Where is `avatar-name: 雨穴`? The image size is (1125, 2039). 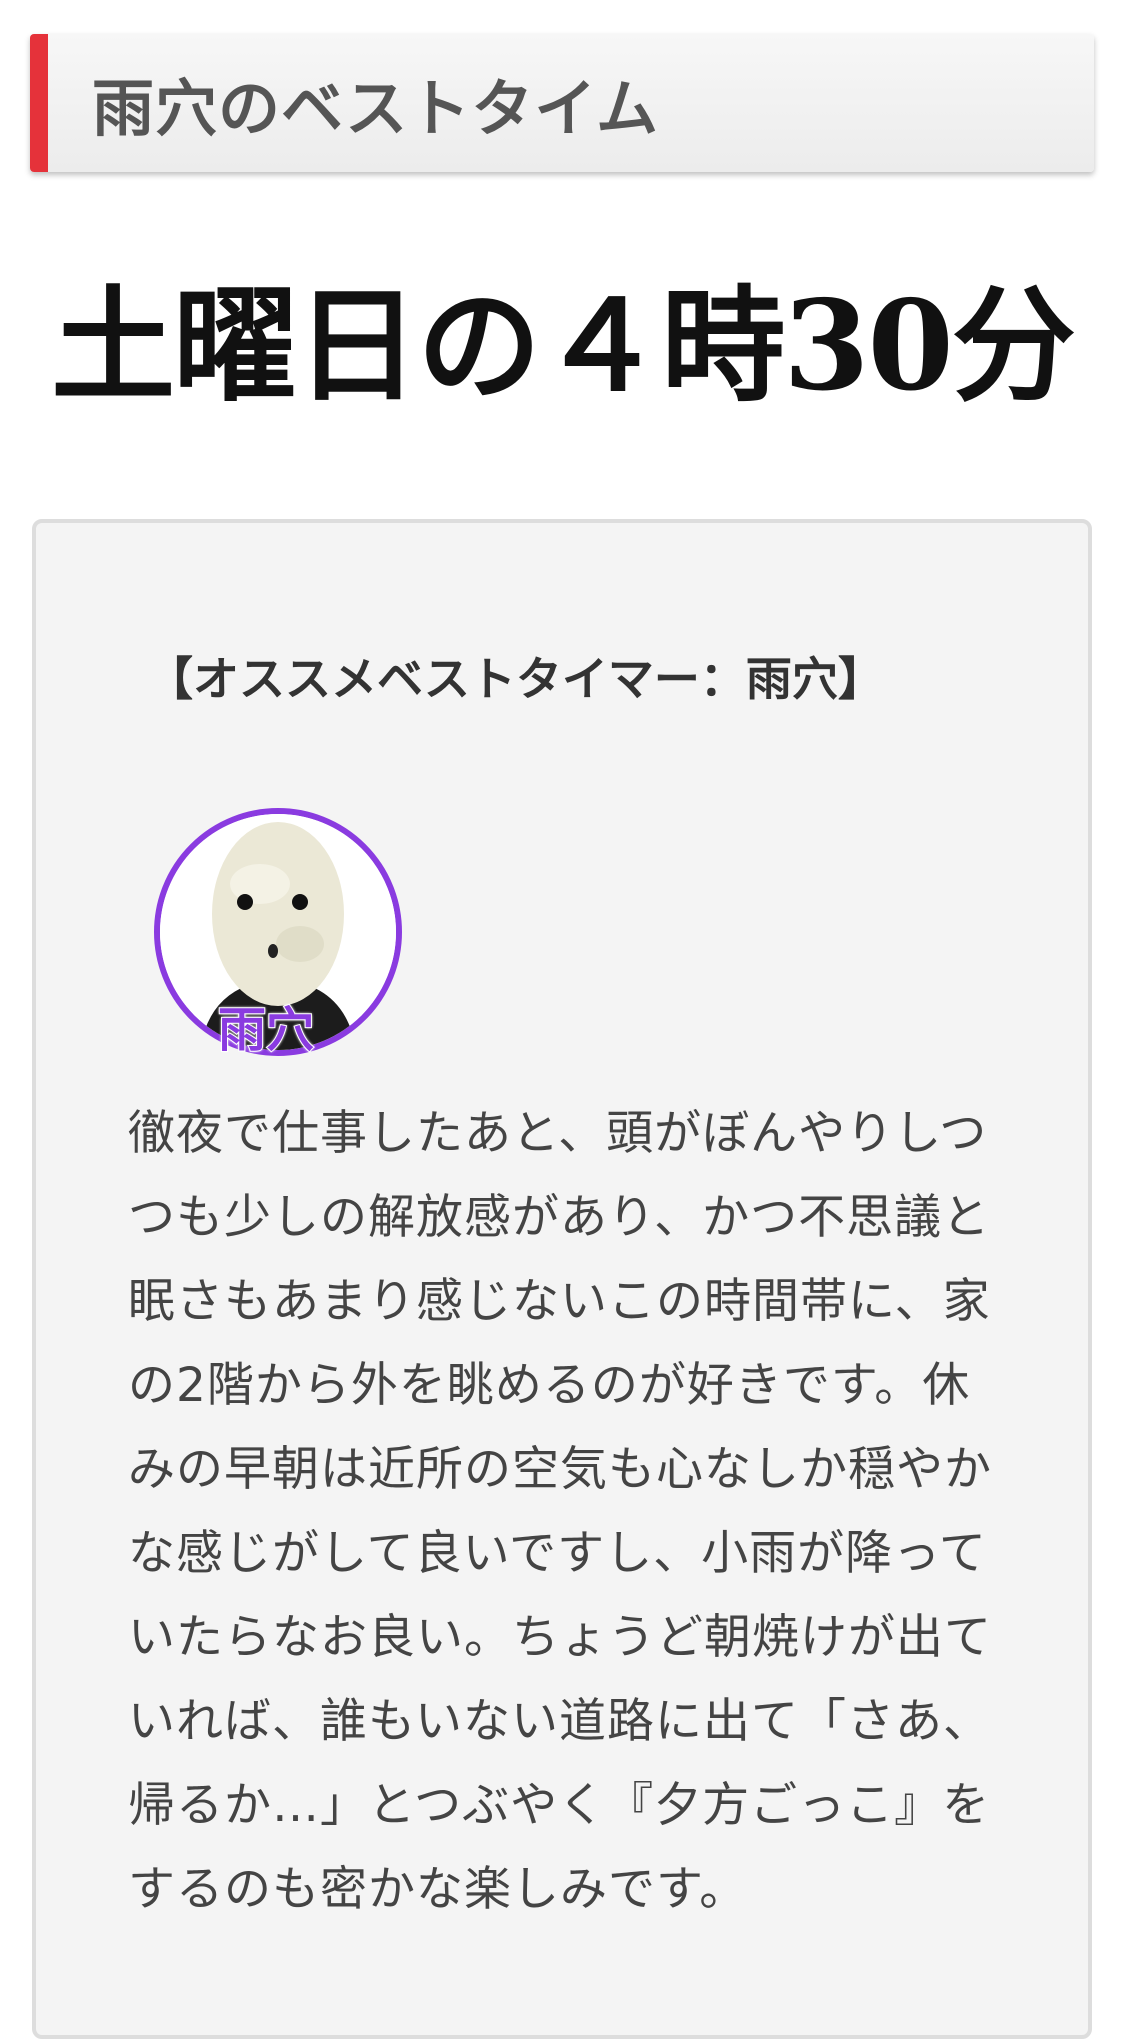 avatar-name: 雨穴 is located at coordinates (266, 1030).